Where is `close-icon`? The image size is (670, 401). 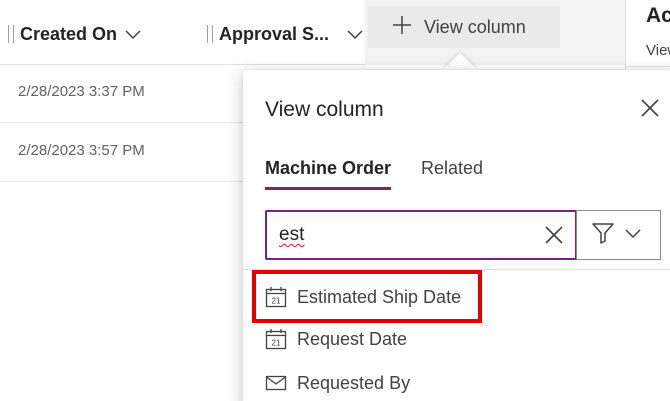
close-icon is located at coordinates (650, 108).